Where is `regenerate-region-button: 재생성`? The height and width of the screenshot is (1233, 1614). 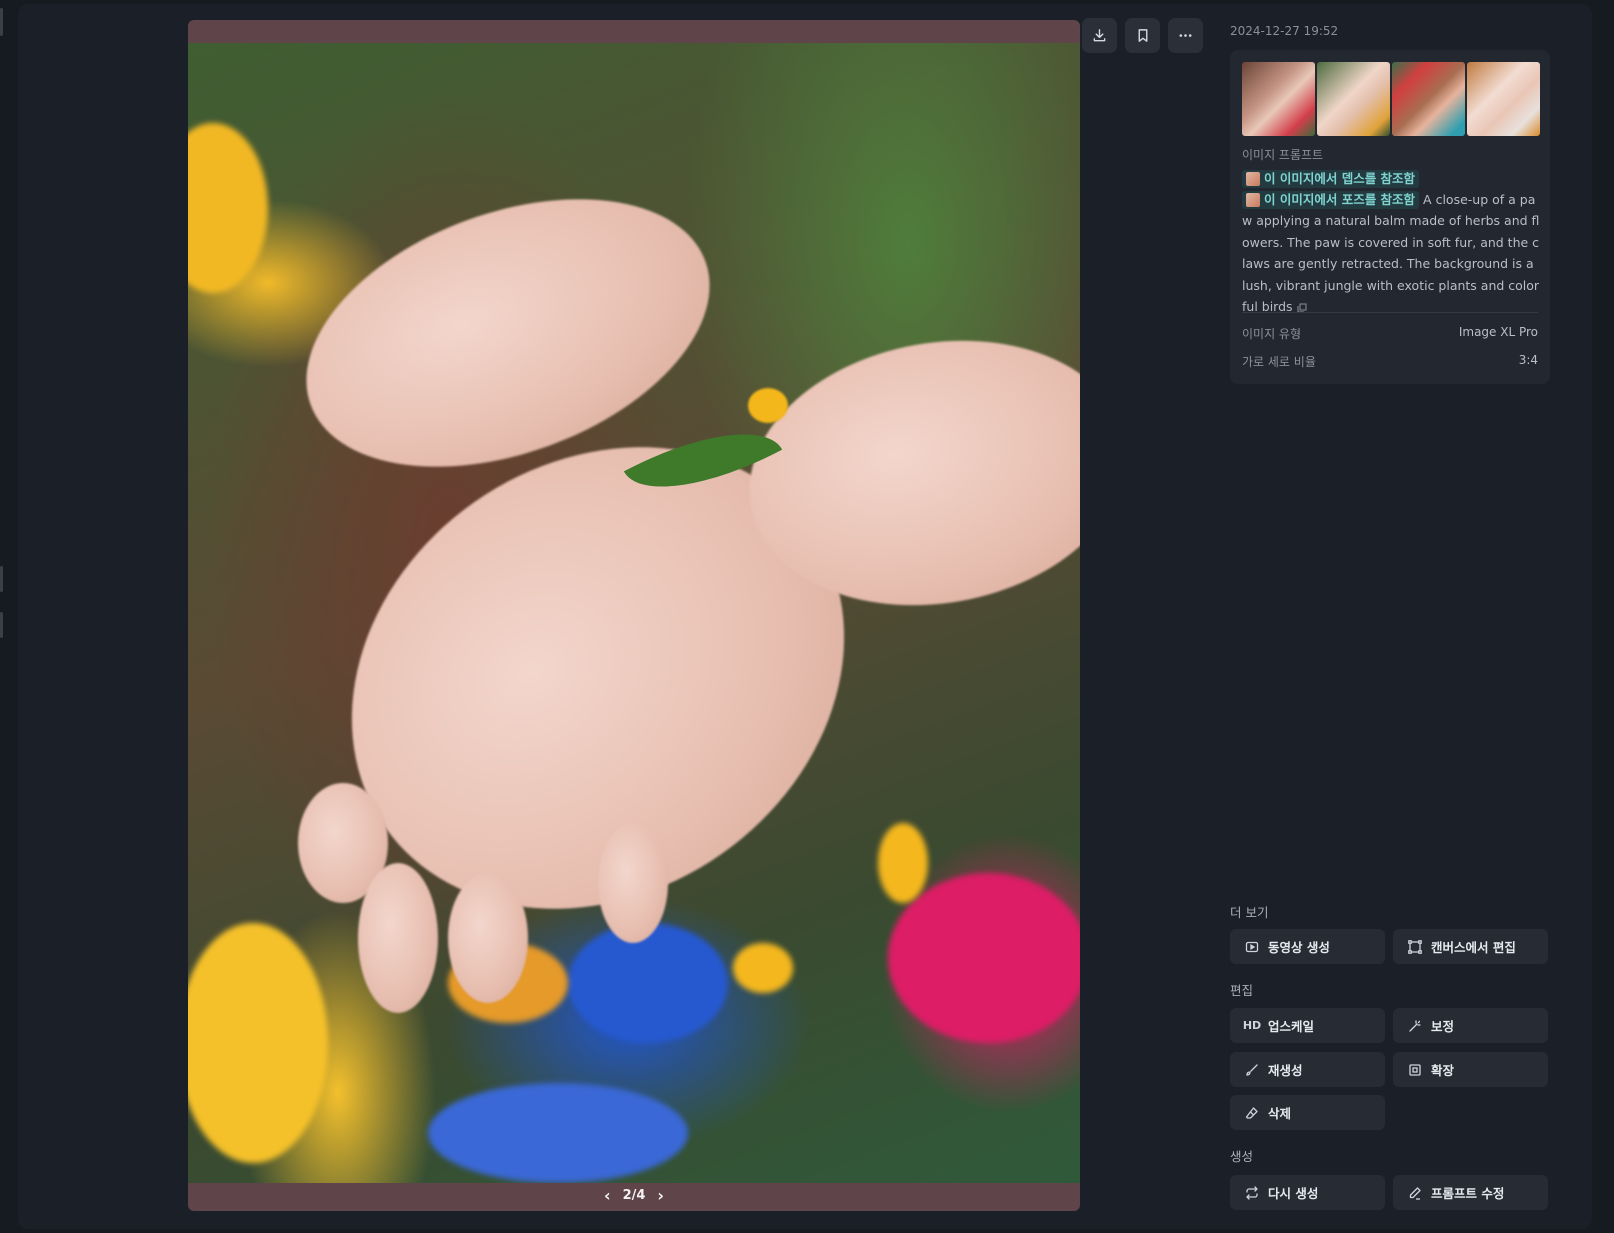 regenerate-region-button: 재생성 is located at coordinates (1307, 1069).